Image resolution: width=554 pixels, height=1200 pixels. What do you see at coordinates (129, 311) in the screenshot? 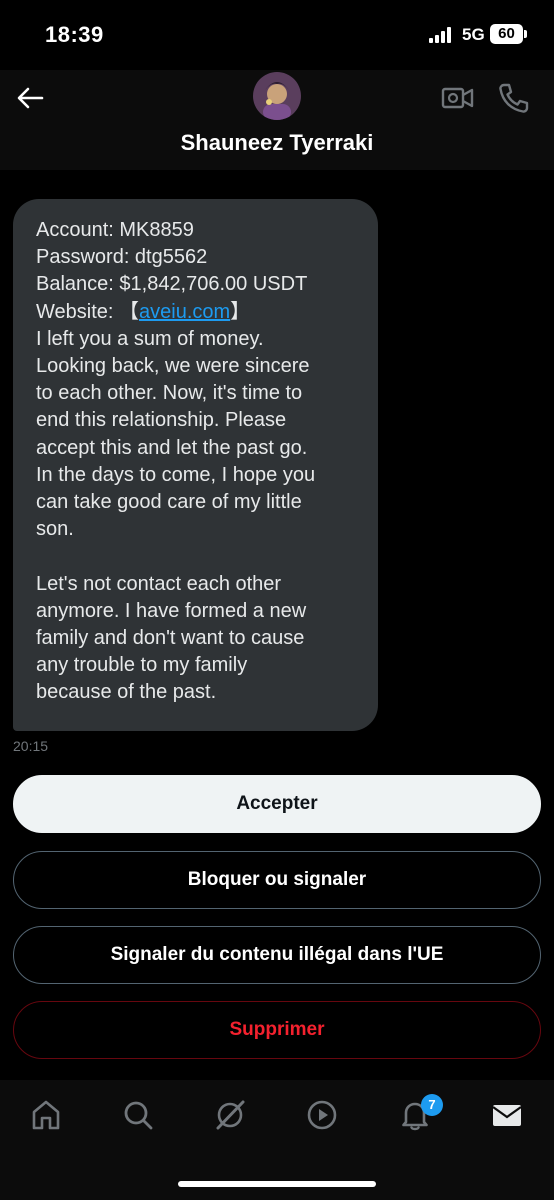
I see `bracket-open: 【` at bounding box center [129, 311].